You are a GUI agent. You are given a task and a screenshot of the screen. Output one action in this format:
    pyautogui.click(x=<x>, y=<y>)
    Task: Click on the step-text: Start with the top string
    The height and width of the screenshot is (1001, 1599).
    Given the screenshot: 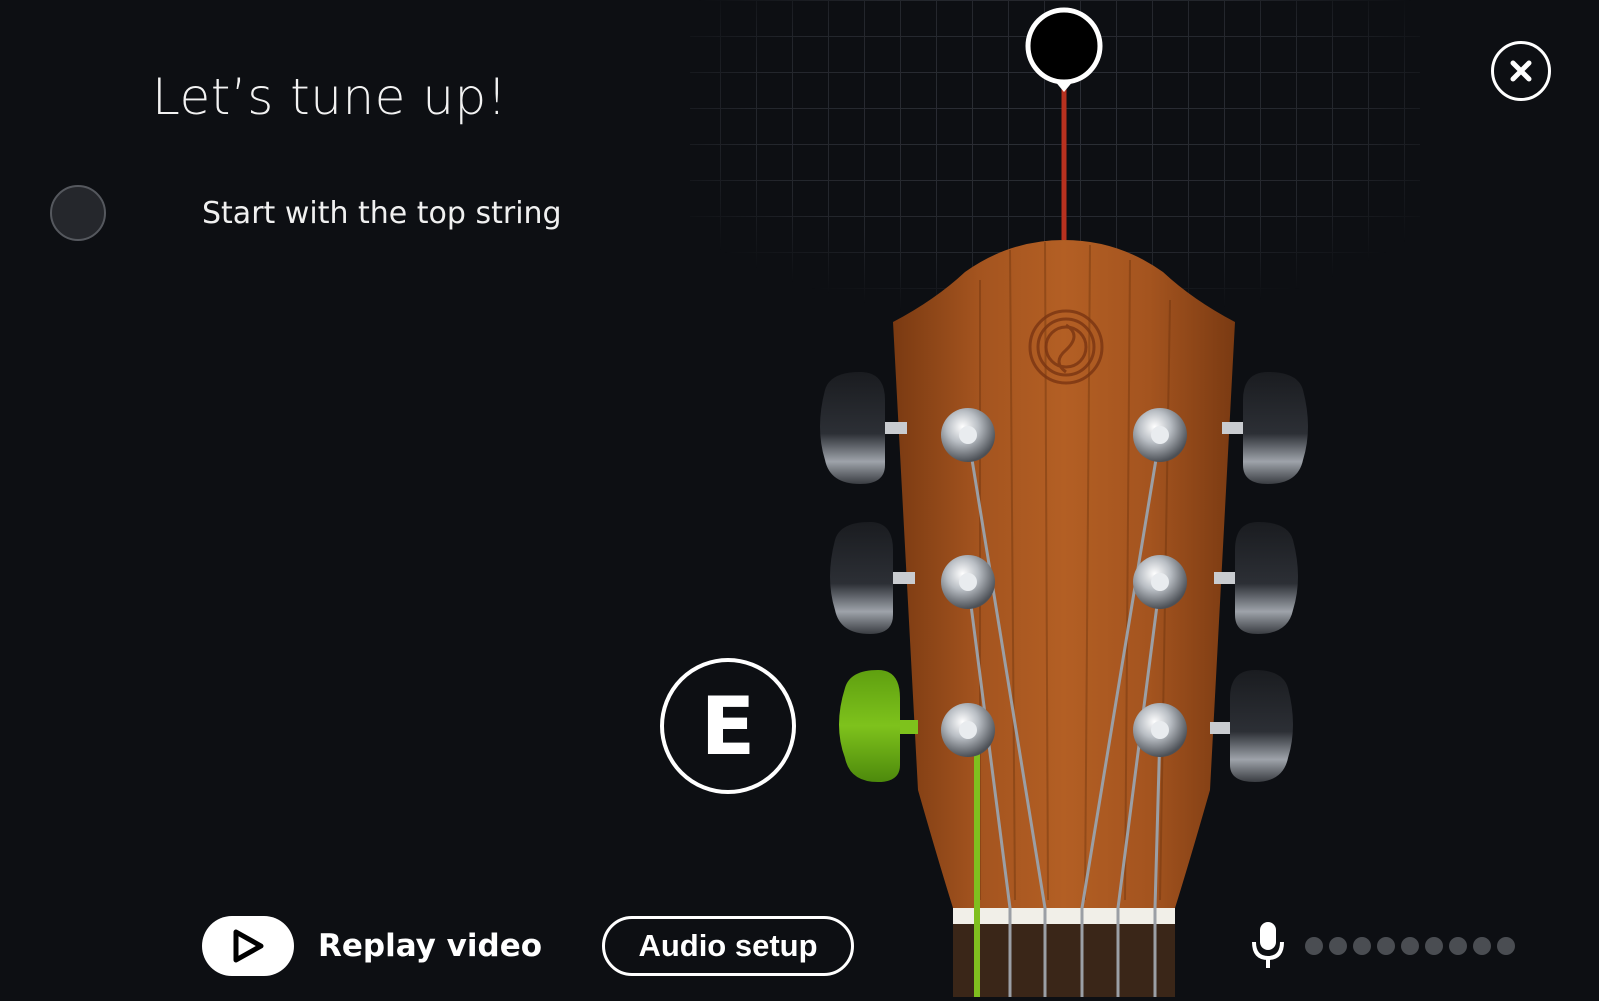 What is the action you would take?
    pyautogui.click(x=382, y=213)
    